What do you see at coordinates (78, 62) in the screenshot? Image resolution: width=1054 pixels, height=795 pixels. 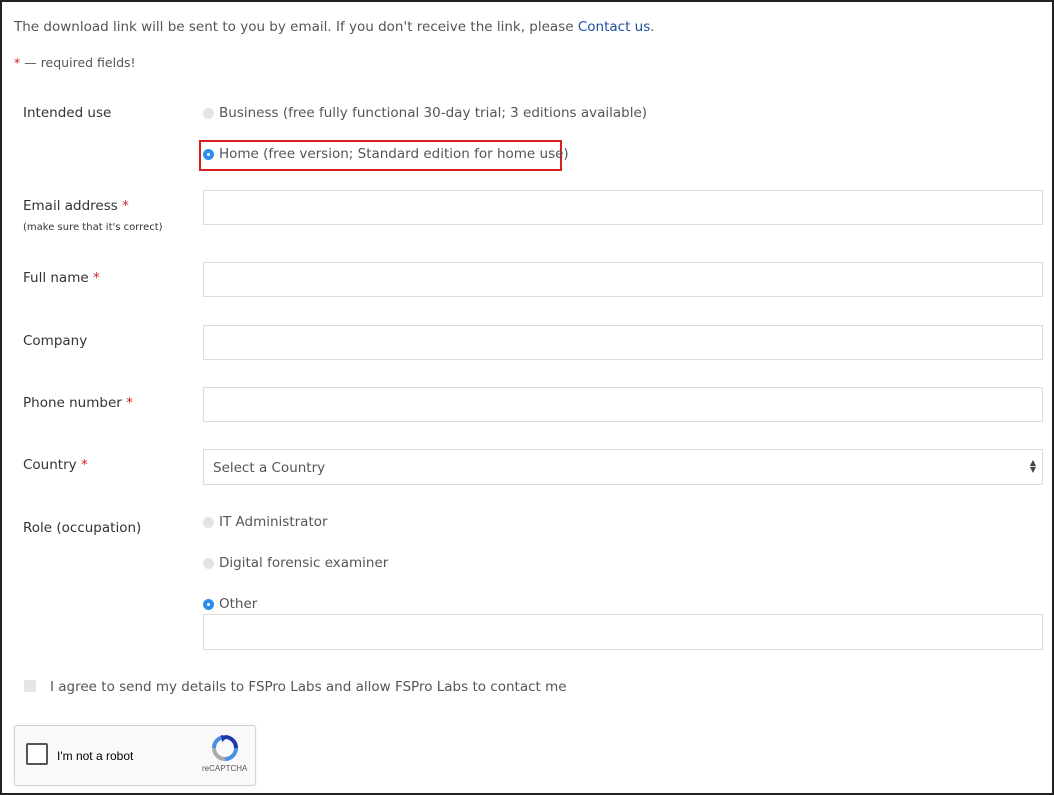 I see `required-note-text: — required fields!` at bounding box center [78, 62].